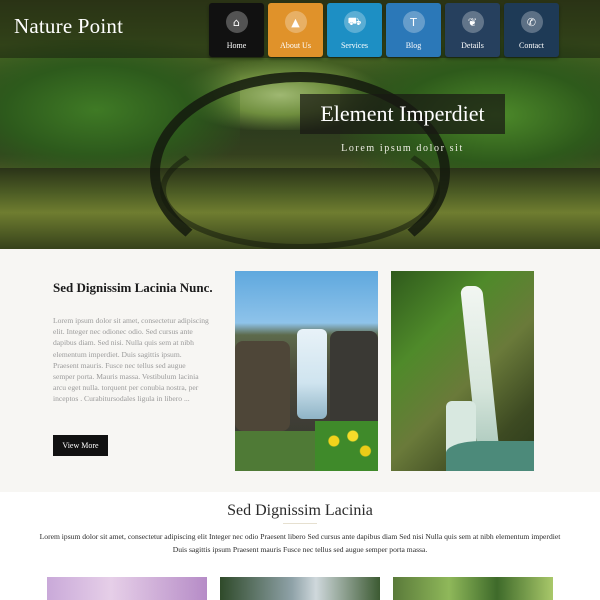  What do you see at coordinates (472, 45) in the screenshot?
I see `nav-label: Details` at bounding box center [472, 45].